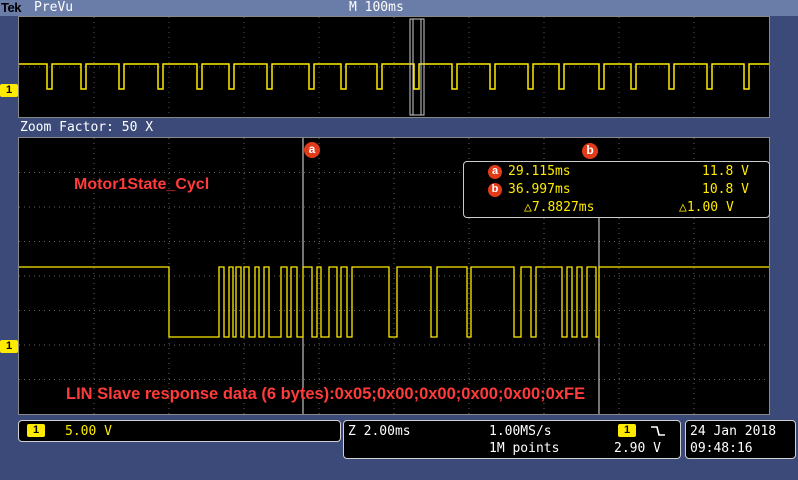 This screenshot has height=480, width=798. I want to click on falling-edge-icon, so click(658, 431).